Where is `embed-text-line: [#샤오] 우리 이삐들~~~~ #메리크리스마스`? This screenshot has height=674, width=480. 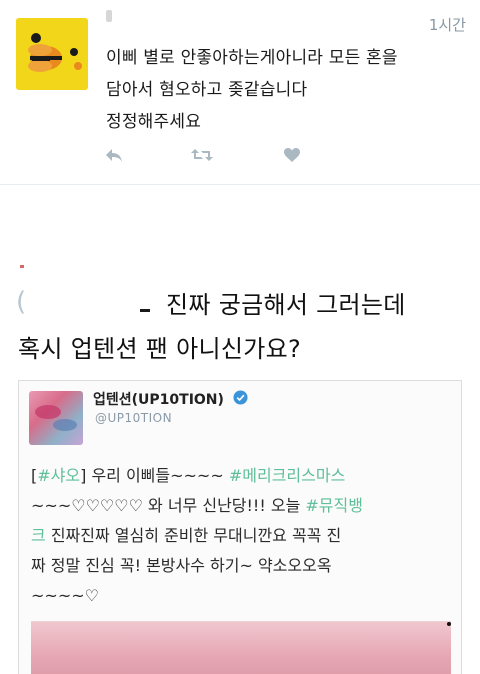 embed-text-line: [#샤오] 우리 이삐들~~~~ #메리크리스마스 is located at coordinates (243, 476).